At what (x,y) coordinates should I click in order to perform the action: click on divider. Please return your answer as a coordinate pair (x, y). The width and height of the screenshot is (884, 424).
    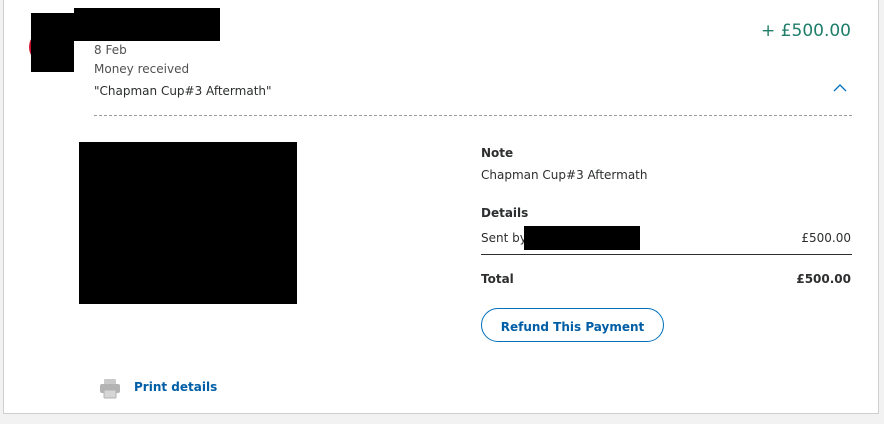
    Looking at the image, I should click on (473, 115).